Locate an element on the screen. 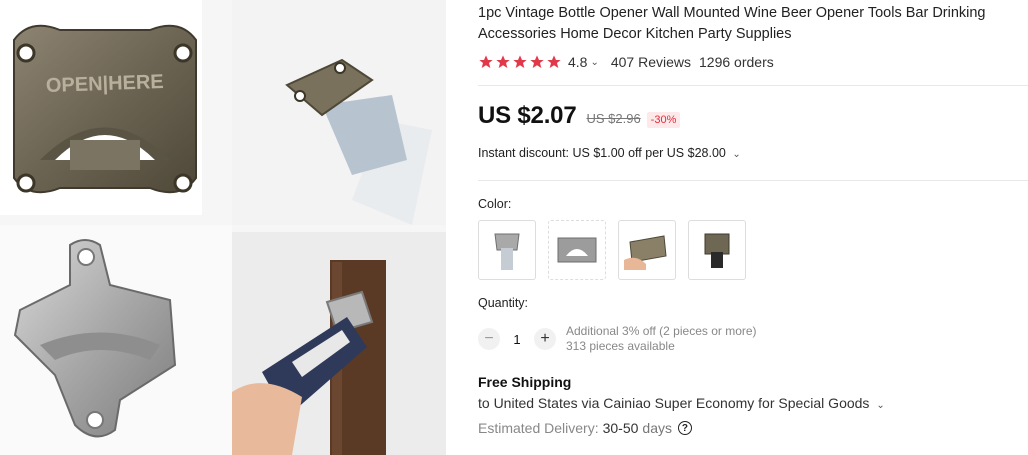 This screenshot has height=455, width=1028. quantity-label: Quantity: is located at coordinates (503, 303).